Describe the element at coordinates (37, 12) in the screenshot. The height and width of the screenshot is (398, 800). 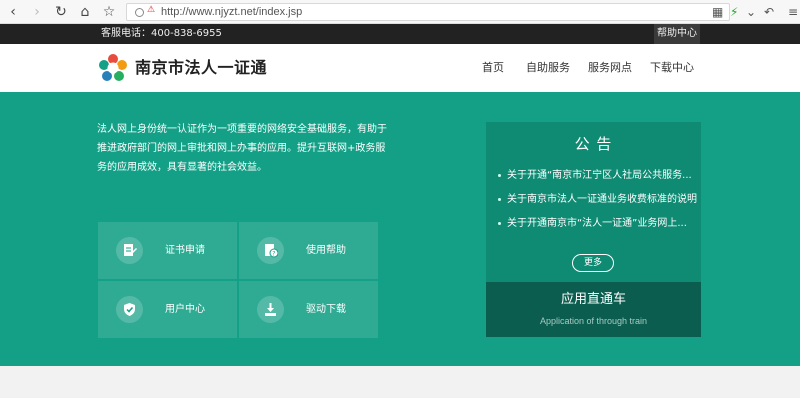
I see `chevron-right-icon: ›` at that location.